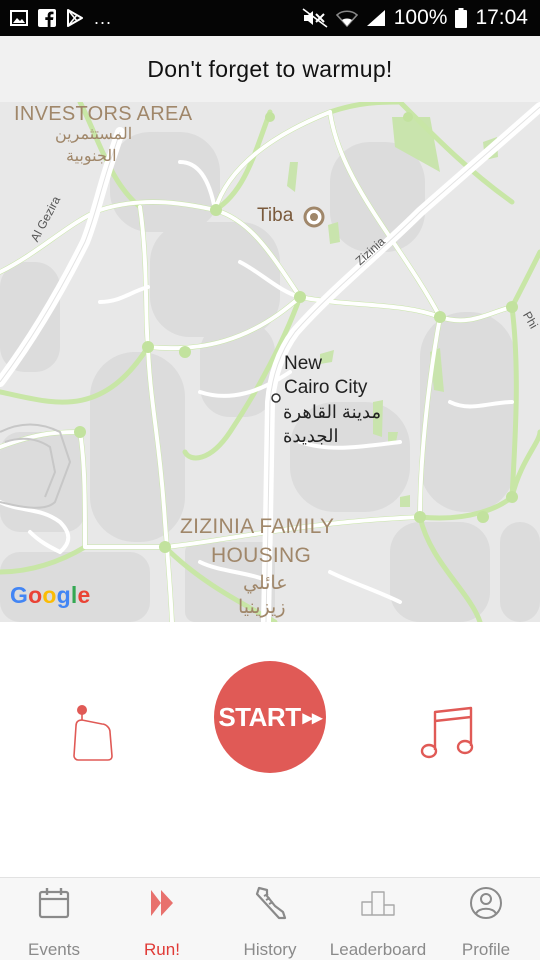 The width and height of the screenshot is (540, 960). I want to click on nav-item-run: Run!, so click(162, 919).